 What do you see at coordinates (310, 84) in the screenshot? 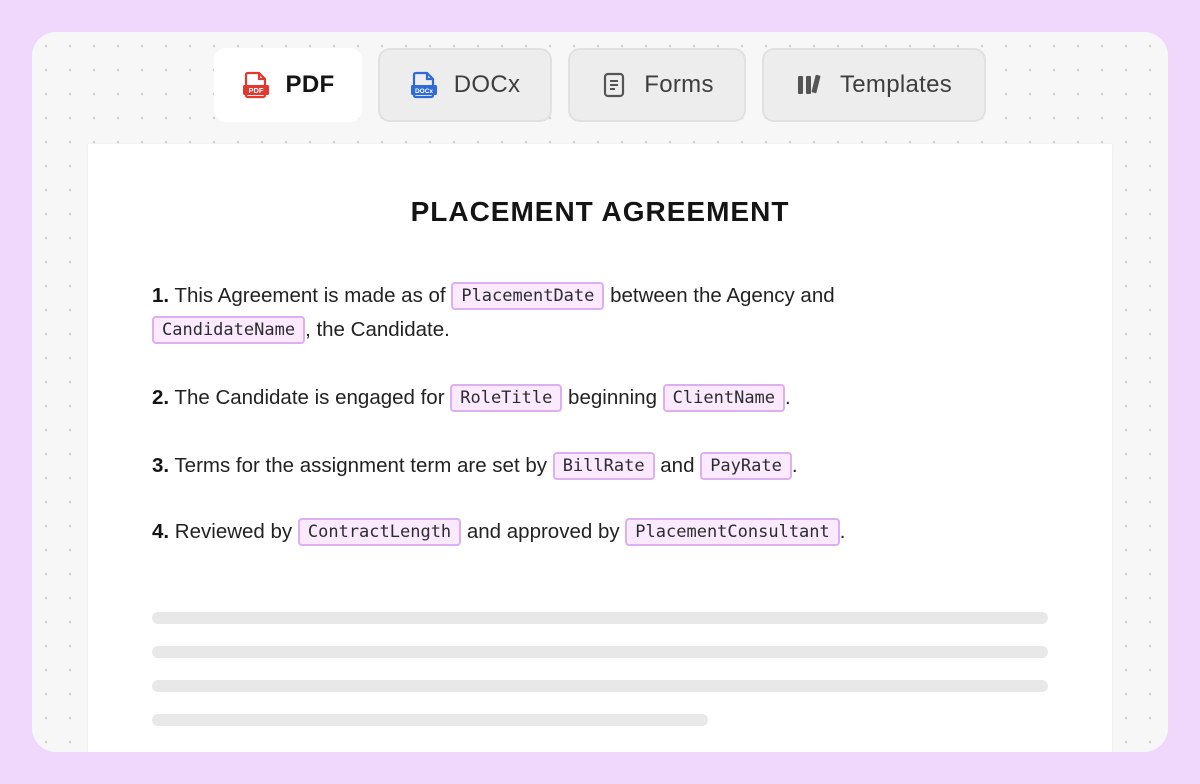
I see `tab-label: PDF` at bounding box center [310, 84].